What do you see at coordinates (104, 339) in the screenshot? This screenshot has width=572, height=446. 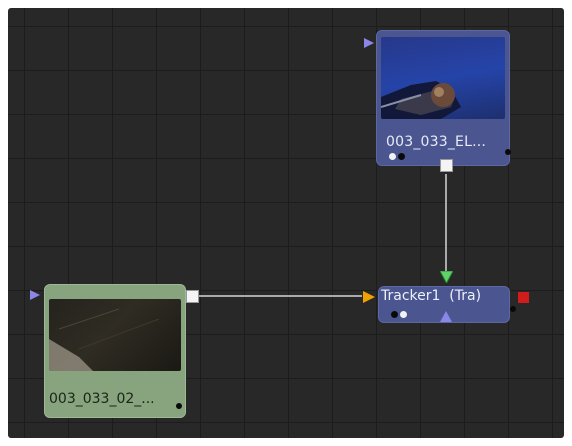 I see `plate-thumbnail-image` at bounding box center [104, 339].